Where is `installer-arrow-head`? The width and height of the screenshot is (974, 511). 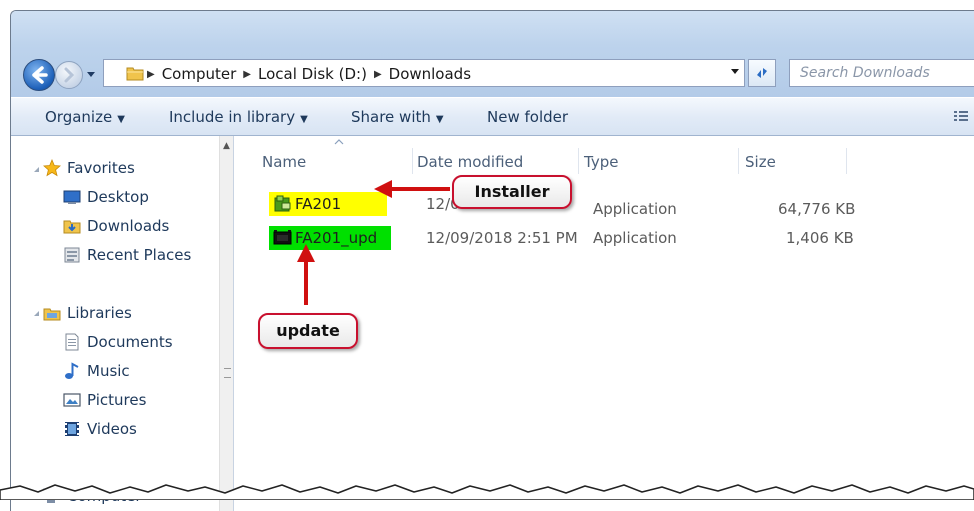
installer-arrow-head is located at coordinates (383, 189).